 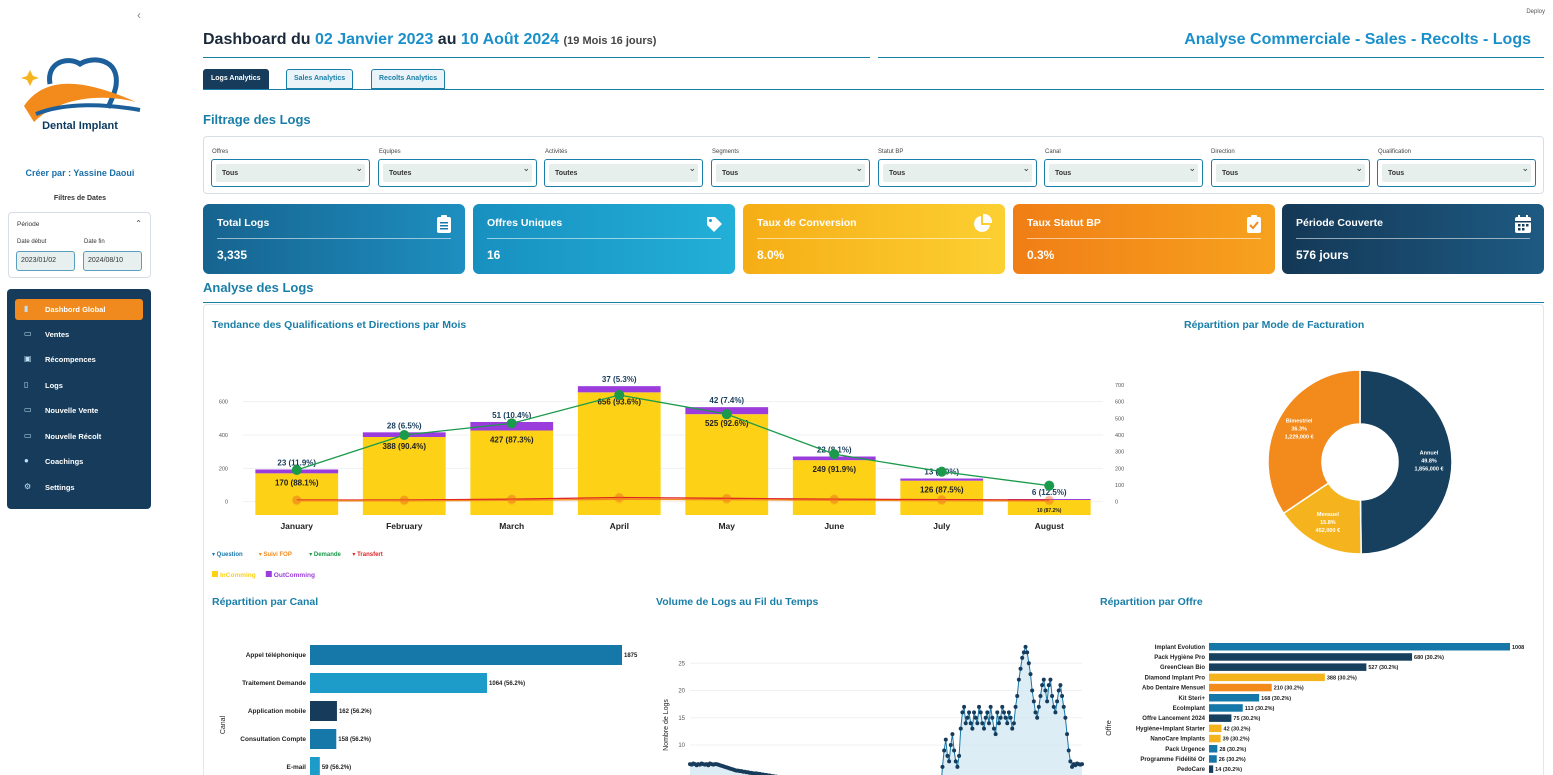 I want to click on y-tick-label: Consultation Compte, so click(x=273, y=739).